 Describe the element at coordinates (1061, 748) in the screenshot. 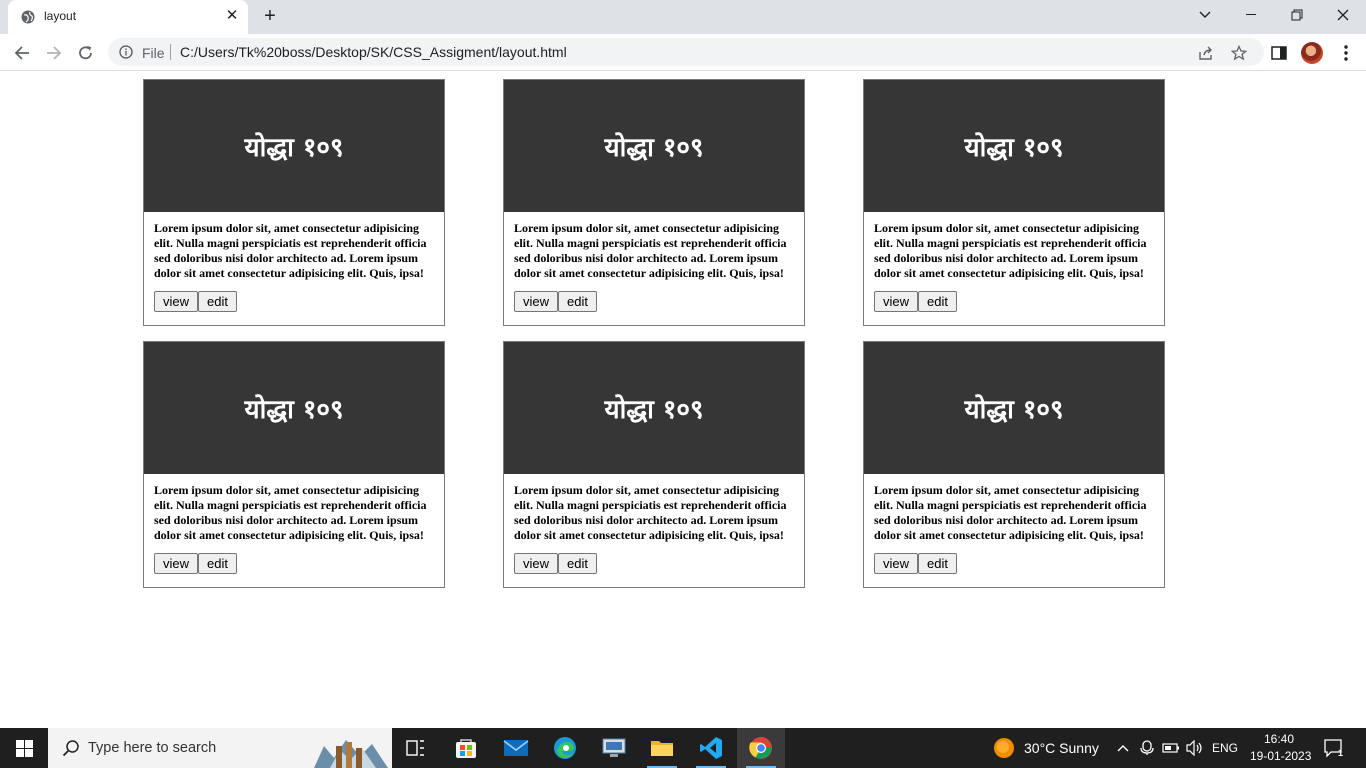

I see `weather-text: 30°C Sunny` at that location.